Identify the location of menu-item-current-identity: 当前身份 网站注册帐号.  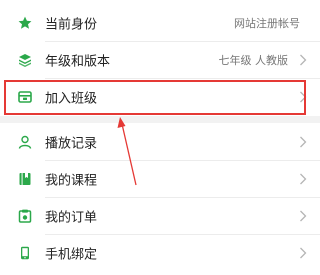
(160, 23).